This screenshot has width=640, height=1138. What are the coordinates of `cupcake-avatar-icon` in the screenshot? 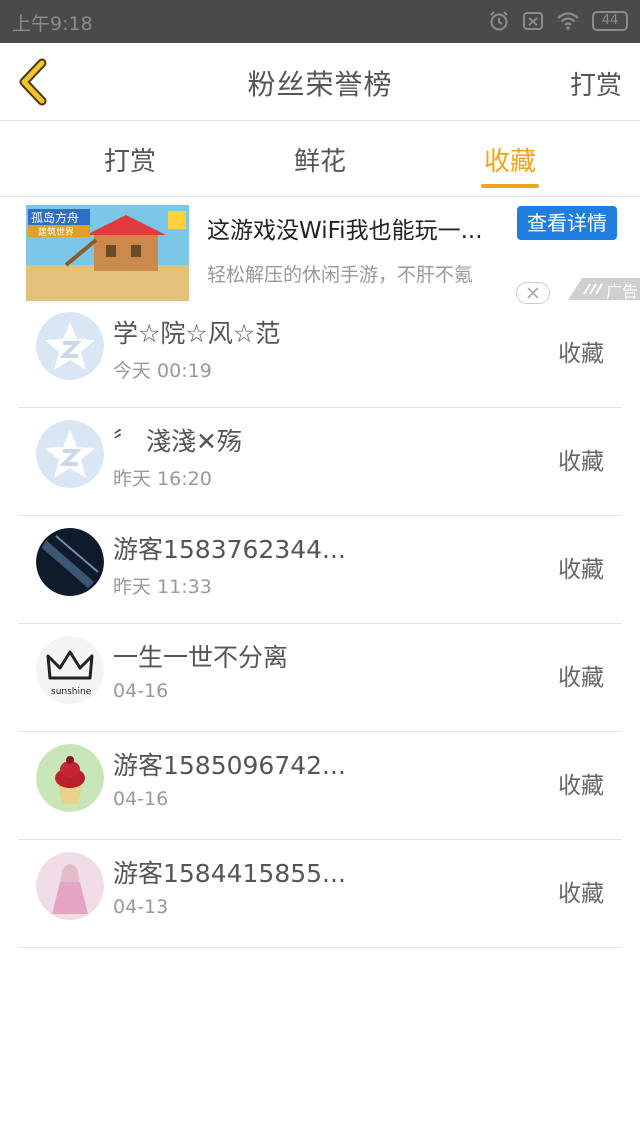 It's located at (70, 778).